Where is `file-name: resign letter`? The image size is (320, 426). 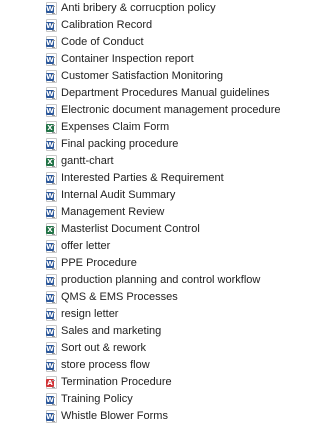
file-name: resign letter is located at coordinates (90, 314).